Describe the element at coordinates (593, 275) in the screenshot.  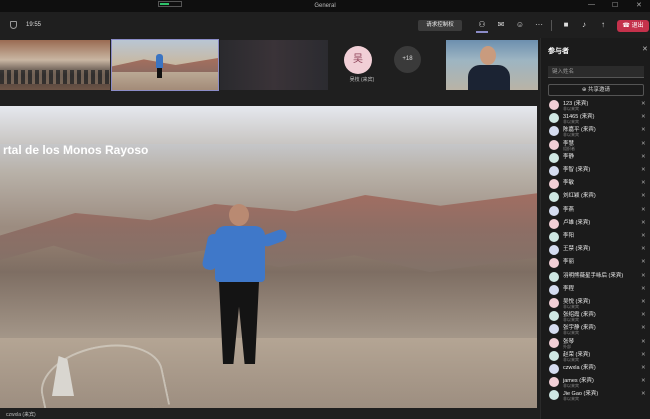
I see `participant-name: 羽明熊薇星手咏后 (来宾)` at that location.